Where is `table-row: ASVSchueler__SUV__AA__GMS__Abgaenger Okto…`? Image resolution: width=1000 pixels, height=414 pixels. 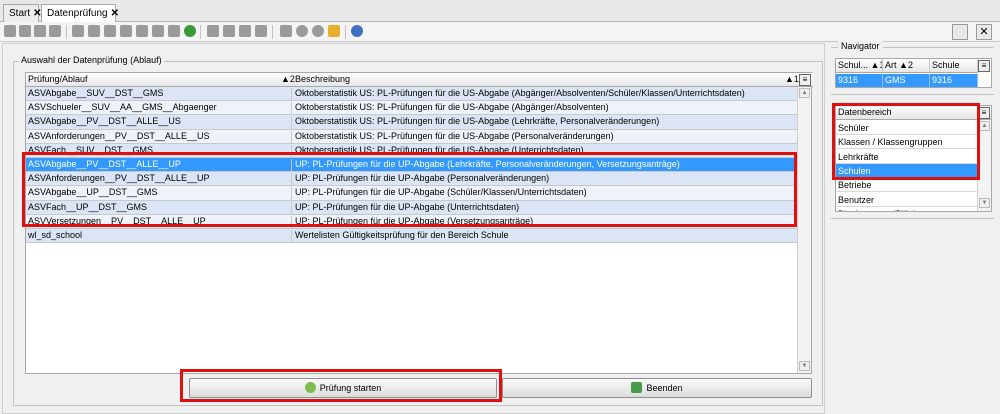 table-row: ASVSchueler__SUV__AA__GMS__Abgaenger Okto… is located at coordinates (412, 108).